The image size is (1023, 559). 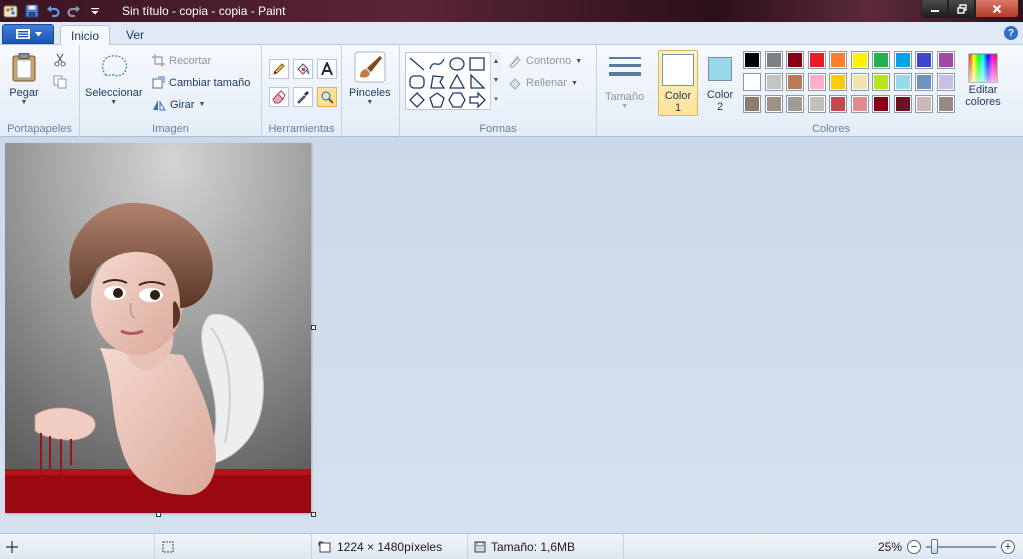 I want to click on crop-button: Recortar, so click(x=181, y=60).